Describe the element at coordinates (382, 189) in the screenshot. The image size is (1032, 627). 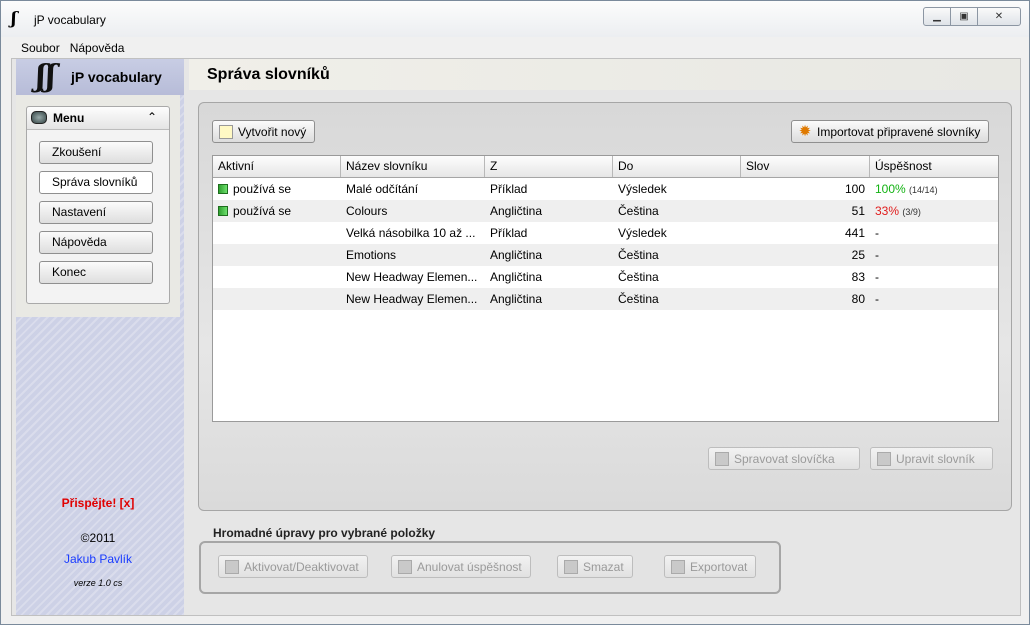
I see `cell-name: Malé odčítání` at that location.